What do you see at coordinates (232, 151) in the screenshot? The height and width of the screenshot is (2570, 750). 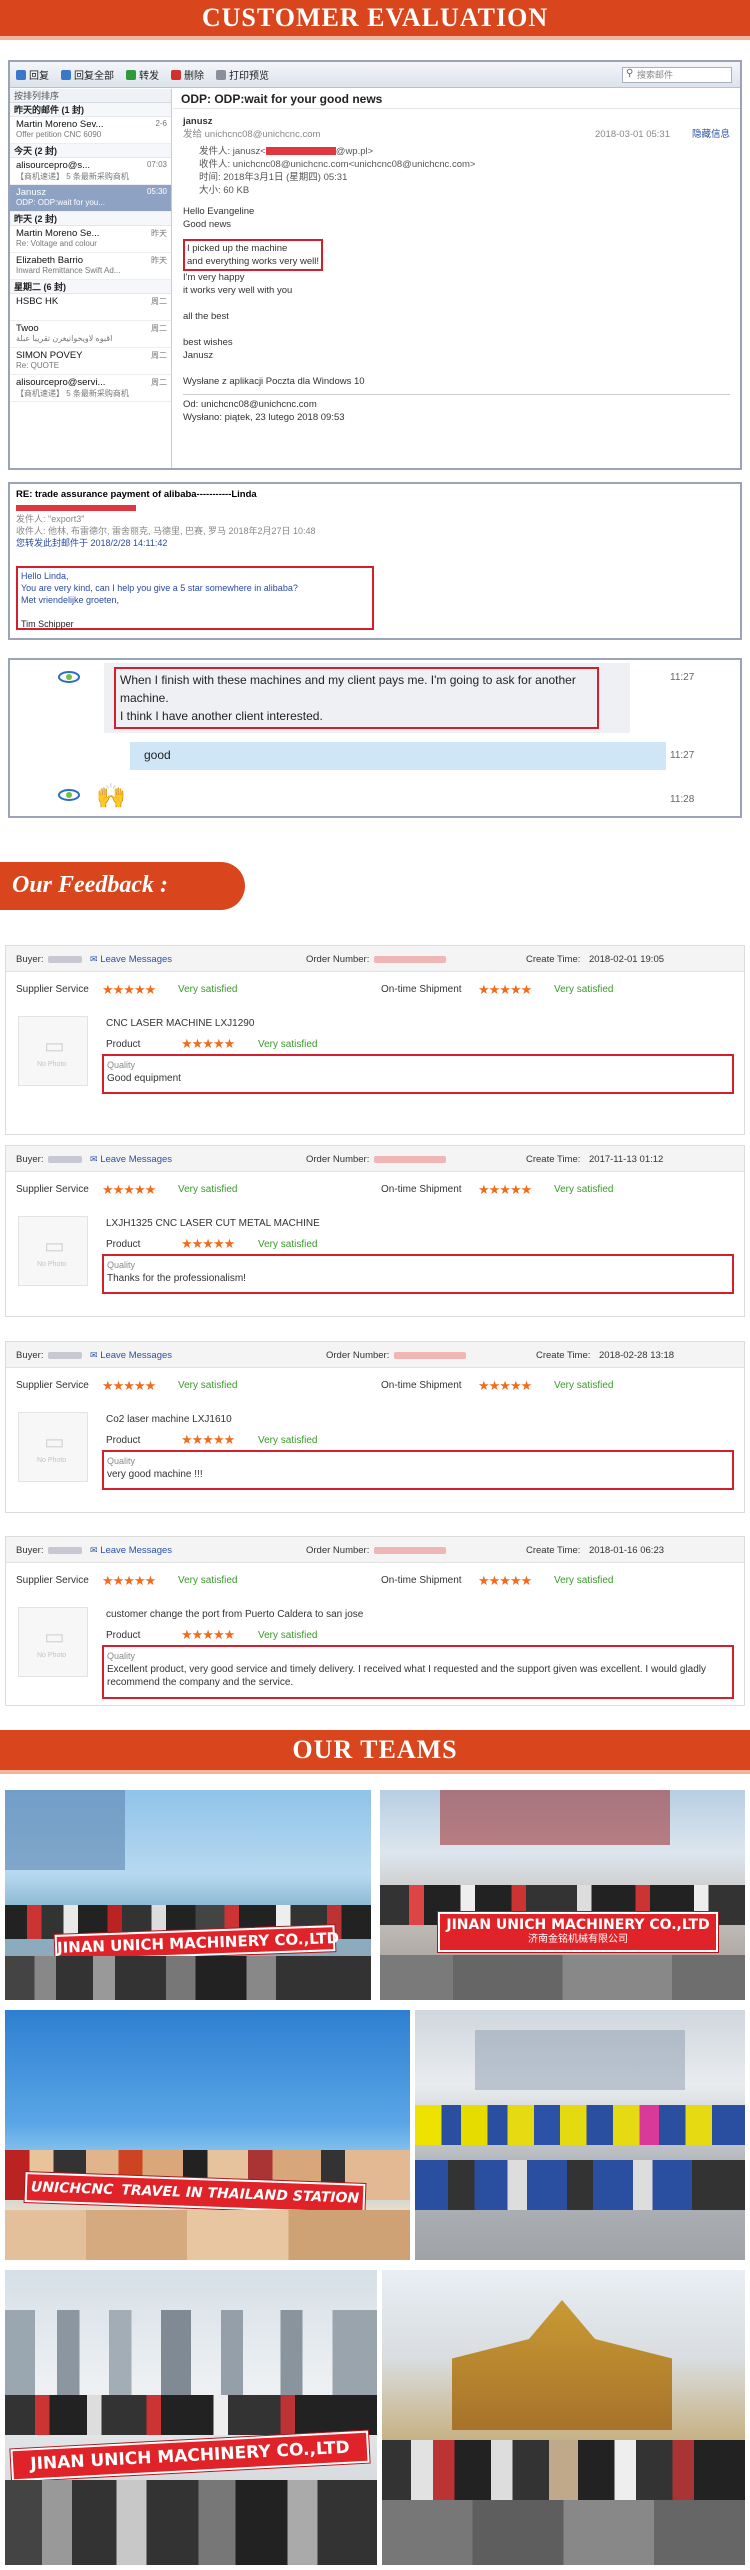 I see `from-label: 发件人: janusz<` at bounding box center [232, 151].